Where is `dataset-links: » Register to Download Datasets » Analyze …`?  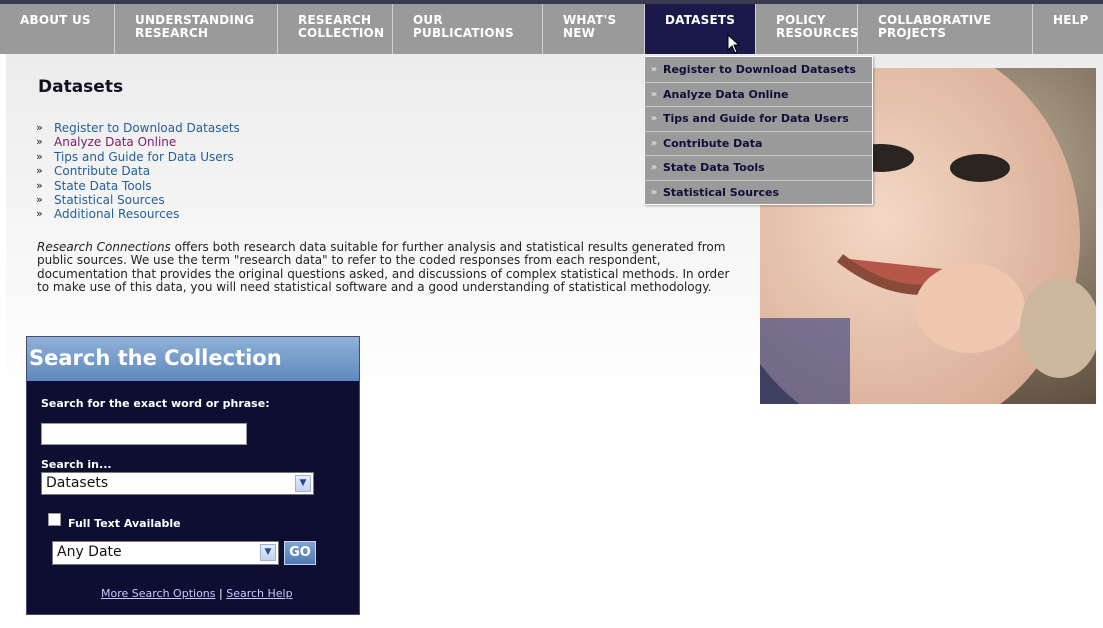
dataset-links: » Register to Download Datasets » Analyze … is located at coordinates (138, 171).